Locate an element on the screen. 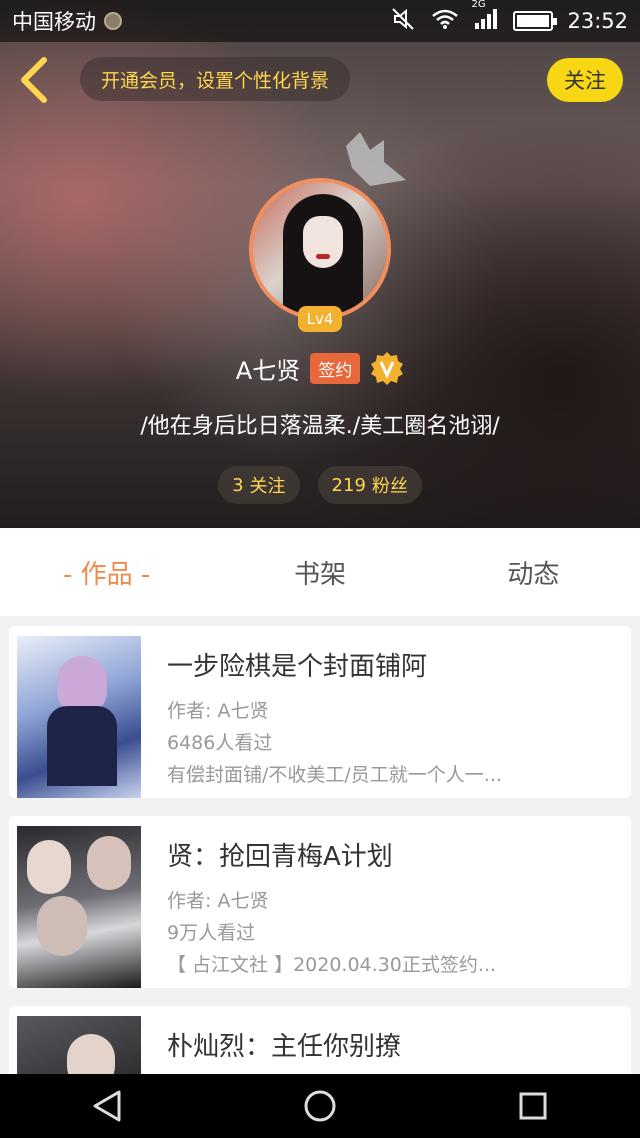 The image size is (640, 1138). following-stat: 3 关注 is located at coordinates (259, 485).